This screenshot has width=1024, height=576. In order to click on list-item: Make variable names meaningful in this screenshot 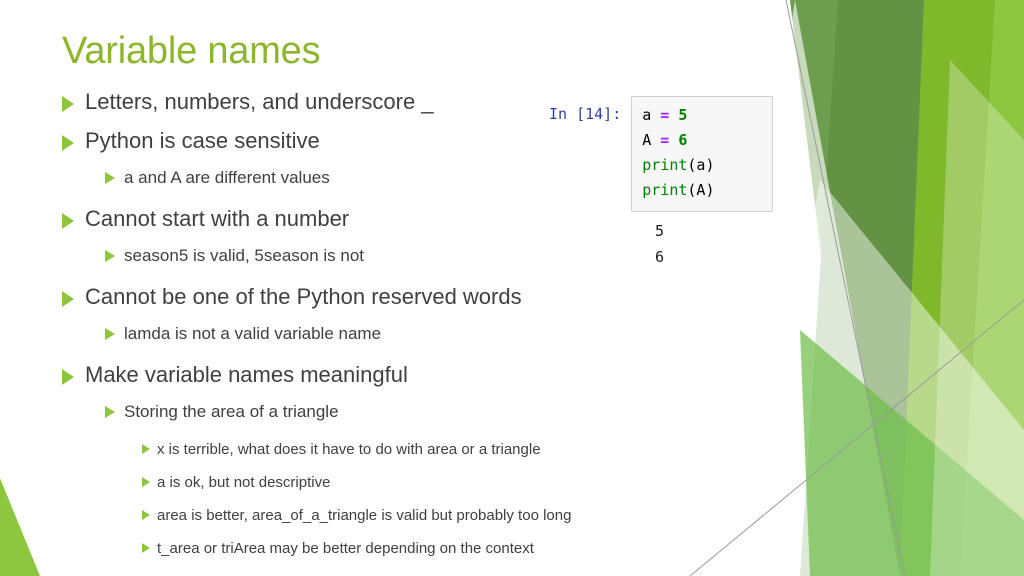, I will do `click(412, 380)`.